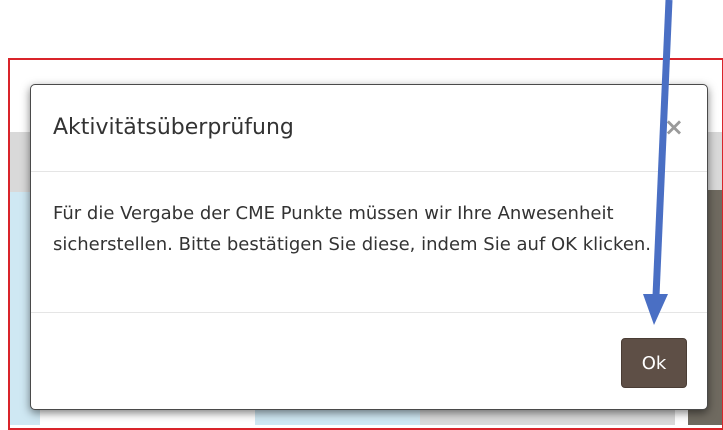 This screenshot has height=430, width=723. What do you see at coordinates (369, 312) in the screenshot?
I see `dialog-footer-divider` at bounding box center [369, 312].